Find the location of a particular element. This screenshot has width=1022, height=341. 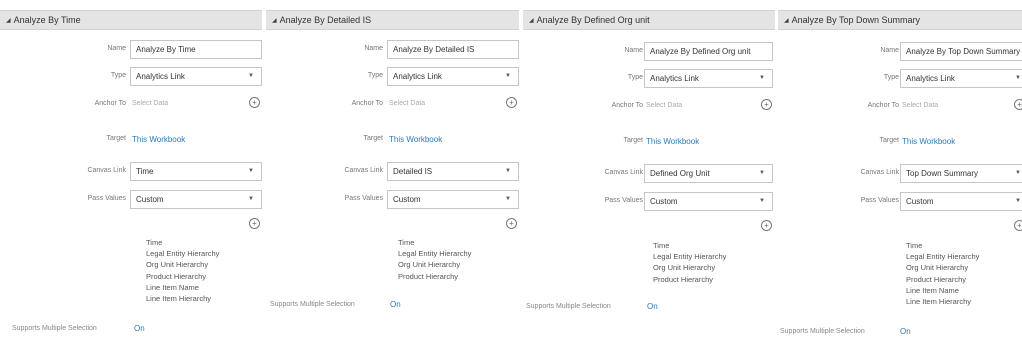

type-label: Type is located at coordinates (118, 75).